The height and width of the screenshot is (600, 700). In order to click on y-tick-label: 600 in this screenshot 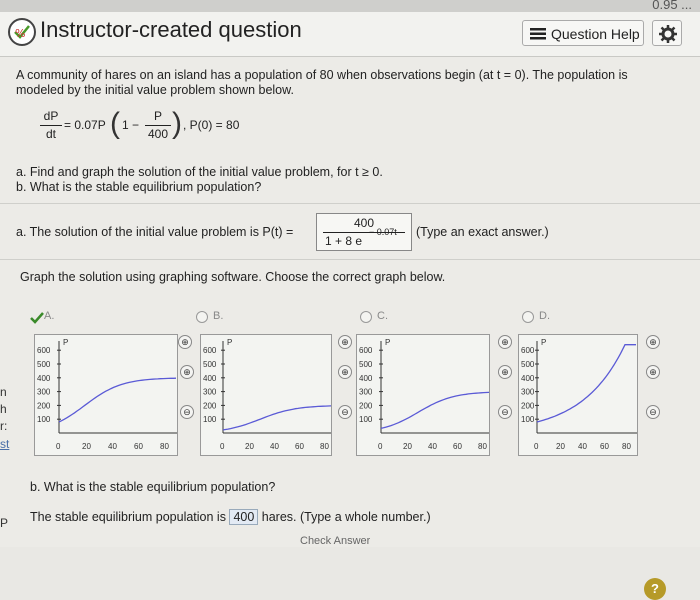, I will do `click(366, 350)`.